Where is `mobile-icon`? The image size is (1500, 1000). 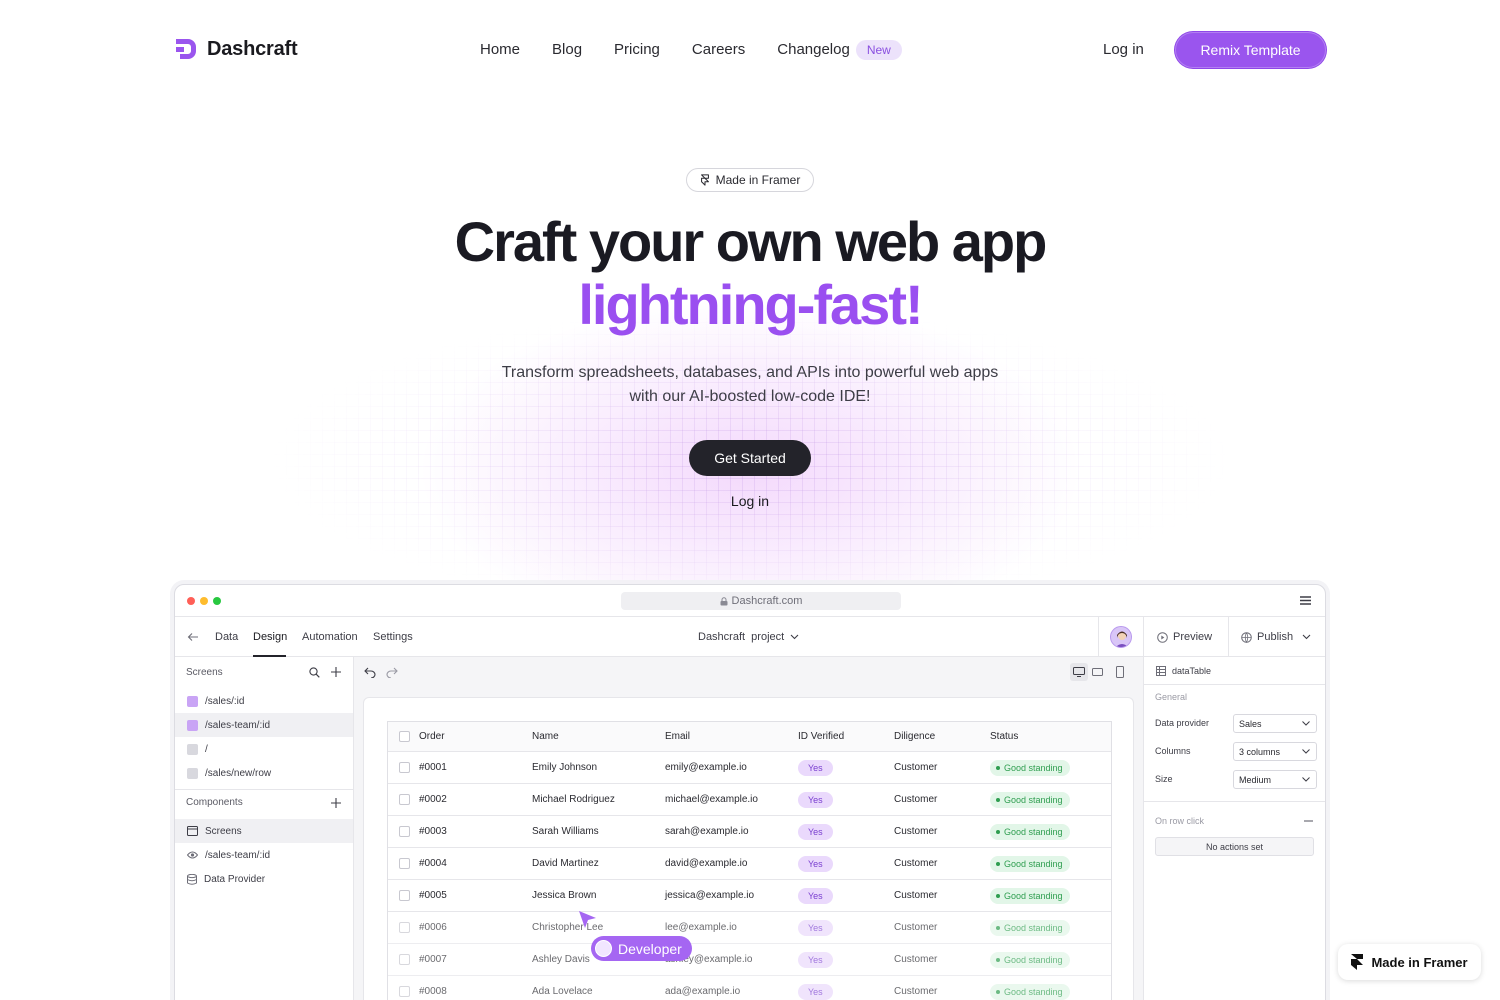
mobile-icon is located at coordinates (1120, 672).